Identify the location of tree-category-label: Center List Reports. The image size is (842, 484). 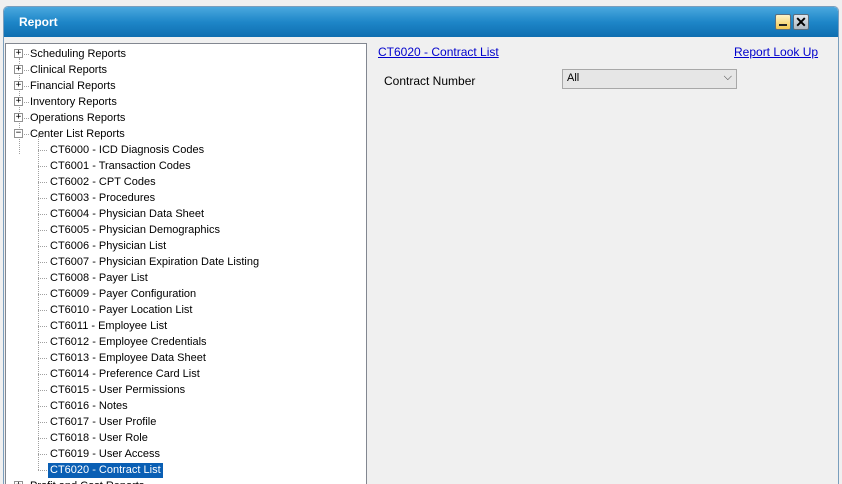
(77, 134).